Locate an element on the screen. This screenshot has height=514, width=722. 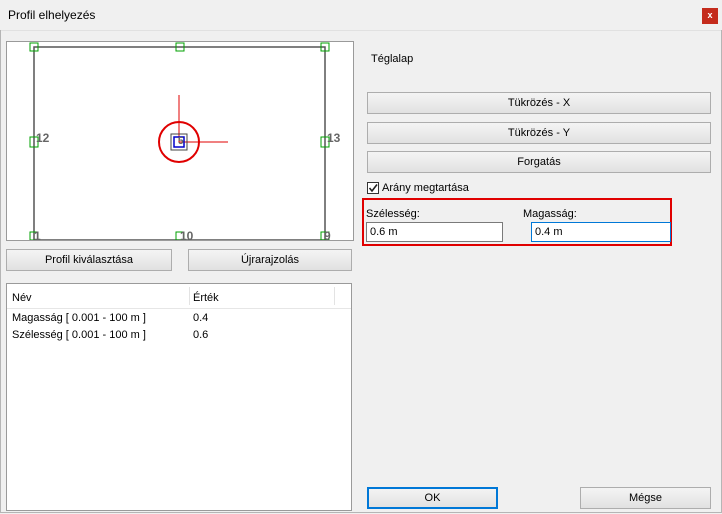
width-field: 0.6 m is located at coordinates (434, 232).